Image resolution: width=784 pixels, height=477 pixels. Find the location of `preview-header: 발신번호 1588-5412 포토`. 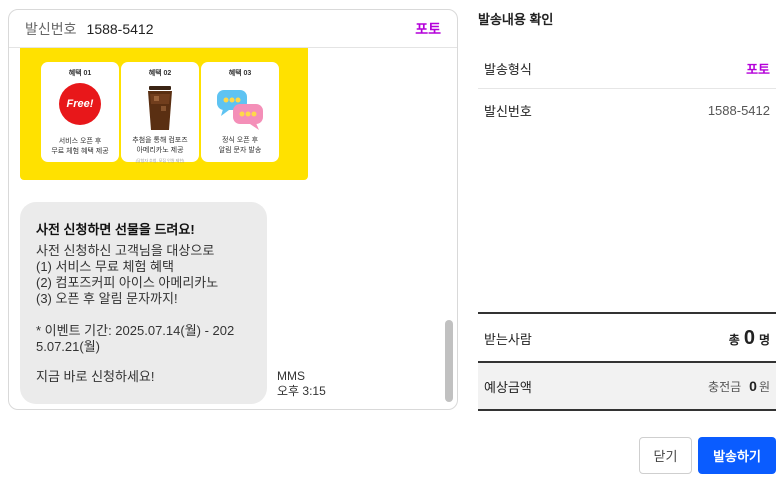

preview-header: 발신번호 1588-5412 포토 is located at coordinates (233, 29).